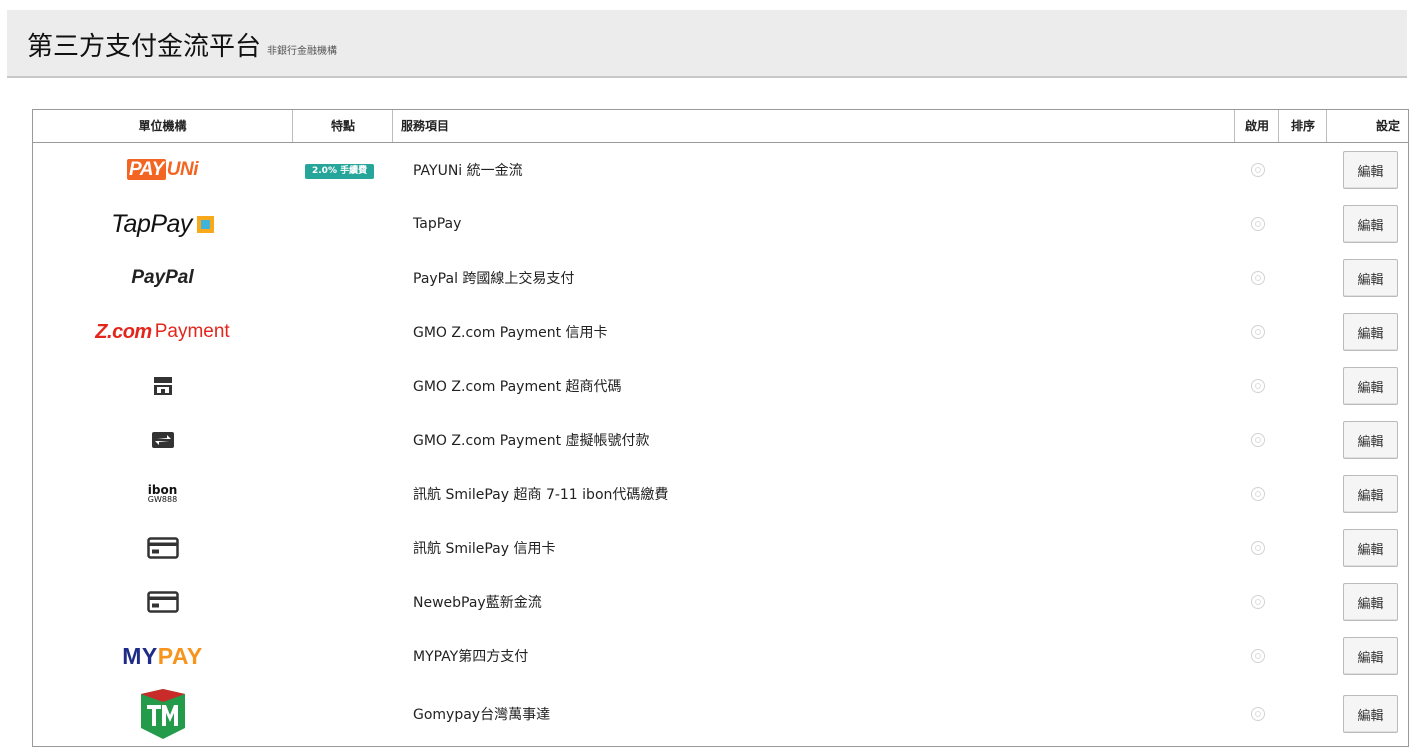 This screenshot has height=756, width=1420. I want to click on fee-badge: 2.0% 手續費, so click(340, 171).